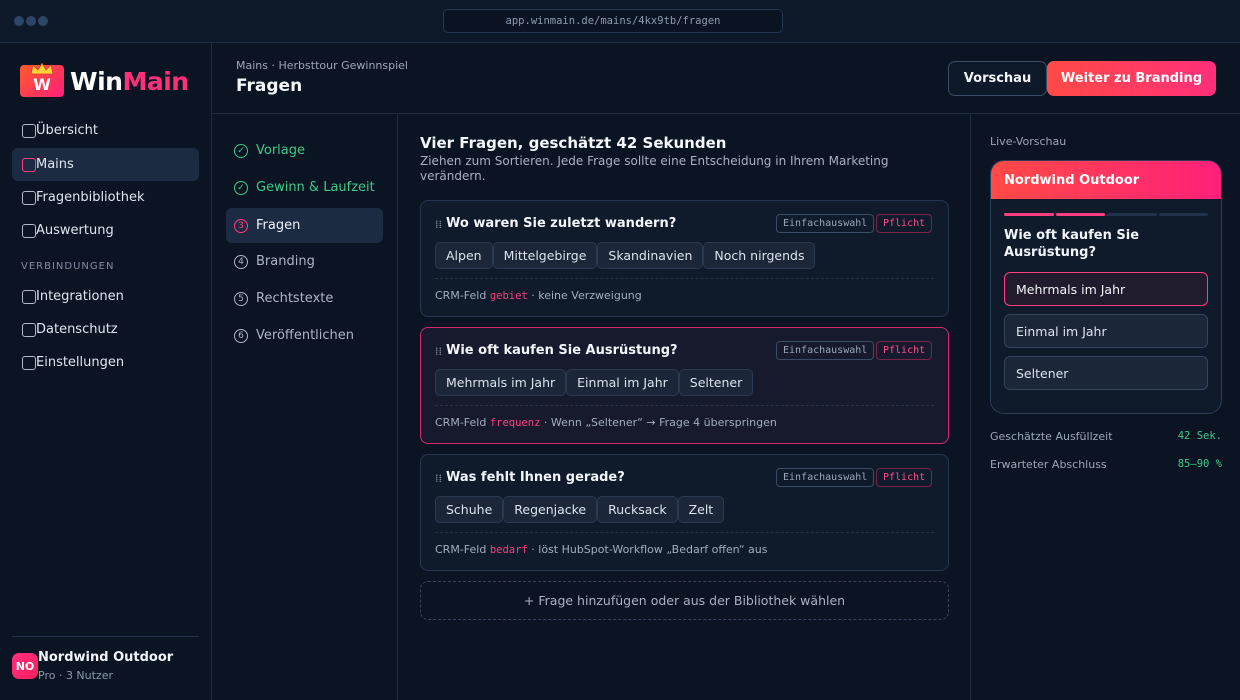 The width and height of the screenshot is (1240, 700). I want to click on answer-option: Zelt, so click(701, 509).